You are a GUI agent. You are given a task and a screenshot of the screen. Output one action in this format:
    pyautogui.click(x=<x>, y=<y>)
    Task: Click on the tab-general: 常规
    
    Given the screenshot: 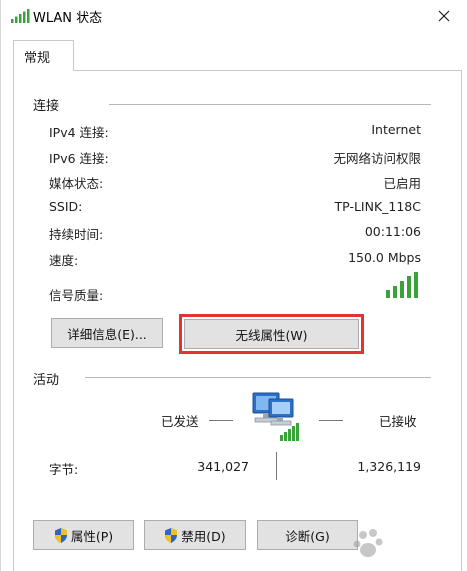 What is the action you would take?
    pyautogui.click(x=43, y=55)
    